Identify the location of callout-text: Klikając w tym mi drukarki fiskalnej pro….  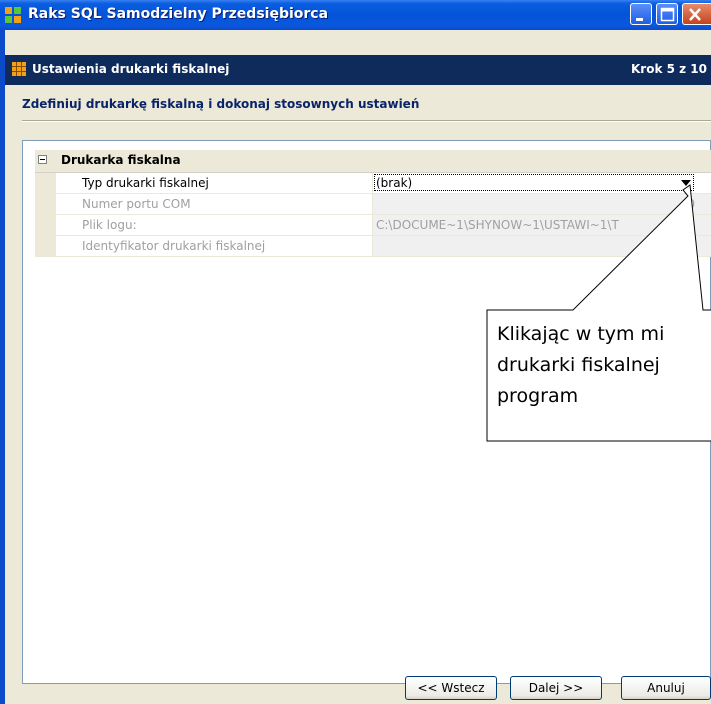
(580, 365).